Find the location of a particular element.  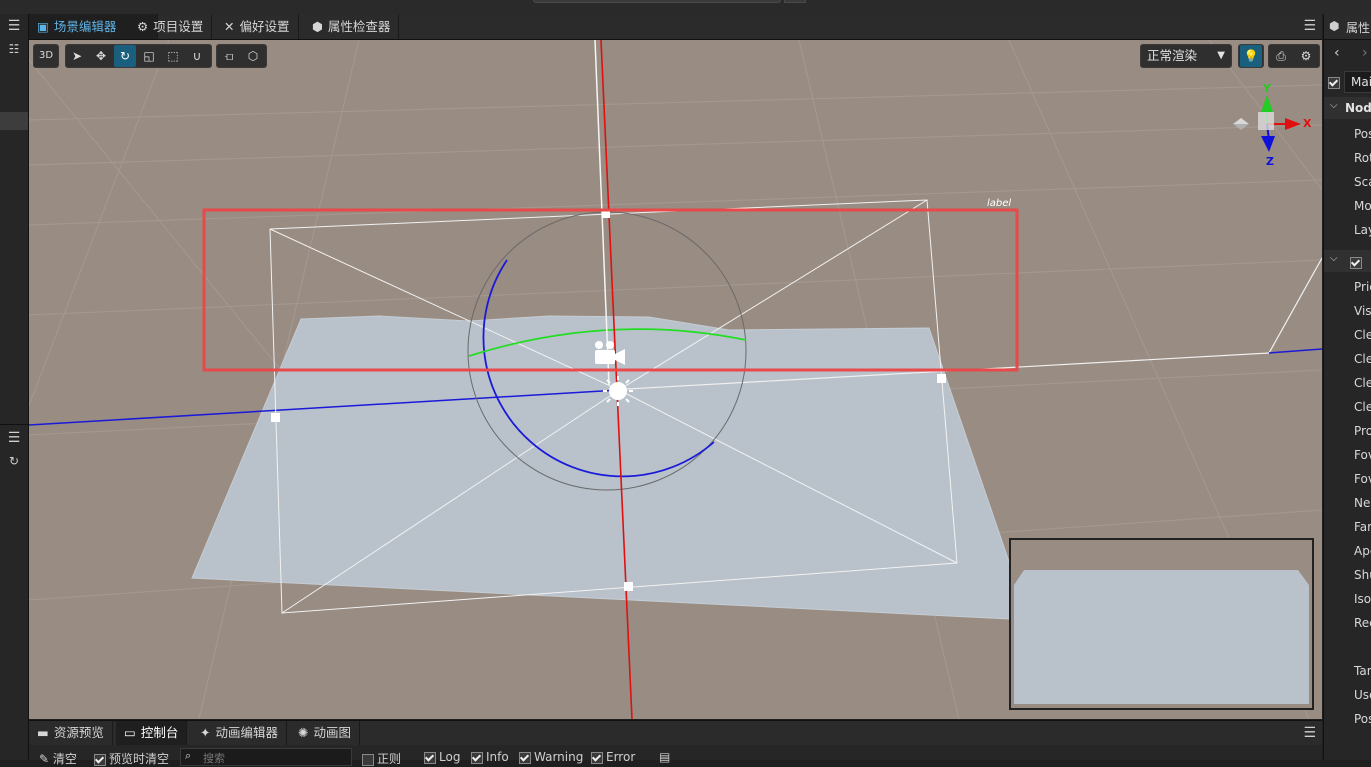

svg-text: Z is located at coordinates (1270, 161).